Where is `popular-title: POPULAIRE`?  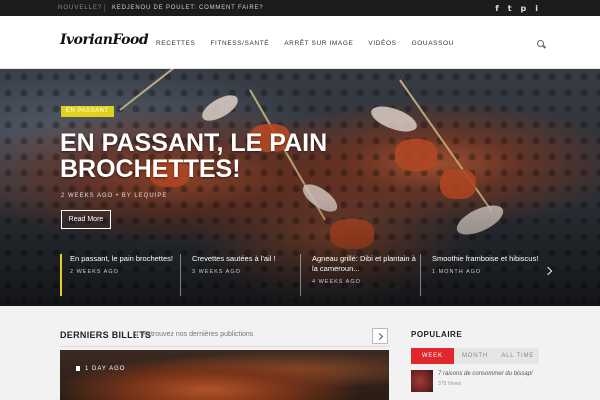 popular-title: POPULAIRE is located at coordinates (437, 334).